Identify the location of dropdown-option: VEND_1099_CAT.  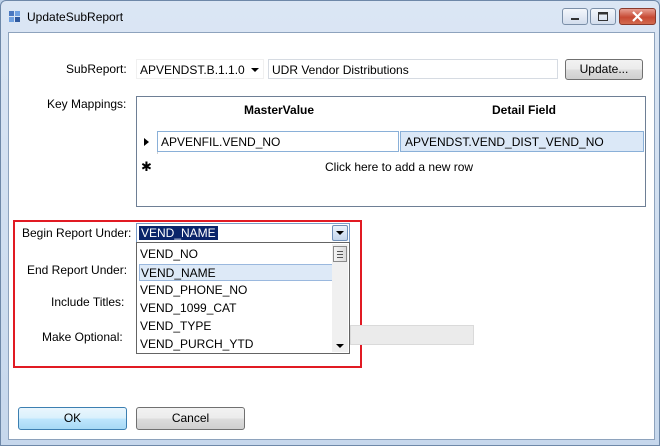
(236, 308).